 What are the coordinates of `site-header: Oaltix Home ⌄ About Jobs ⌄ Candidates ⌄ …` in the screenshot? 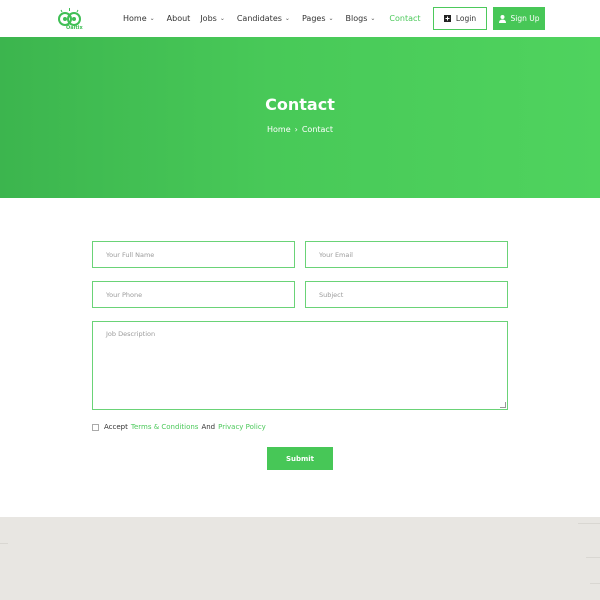 It's located at (300, 18).